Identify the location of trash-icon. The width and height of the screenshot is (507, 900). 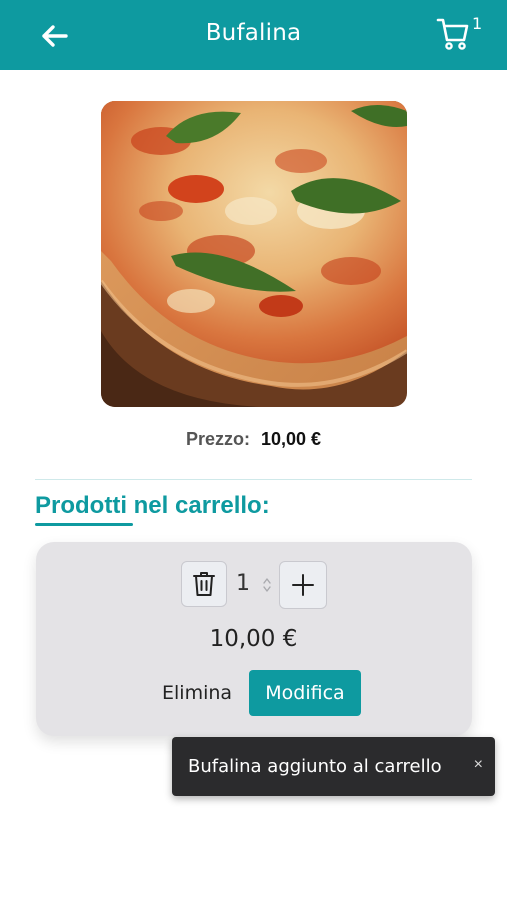
(204, 584).